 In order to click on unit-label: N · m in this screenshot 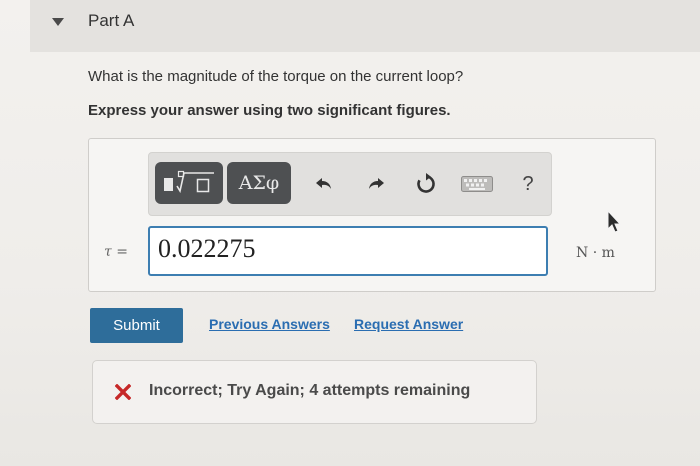, I will do `click(595, 253)`.